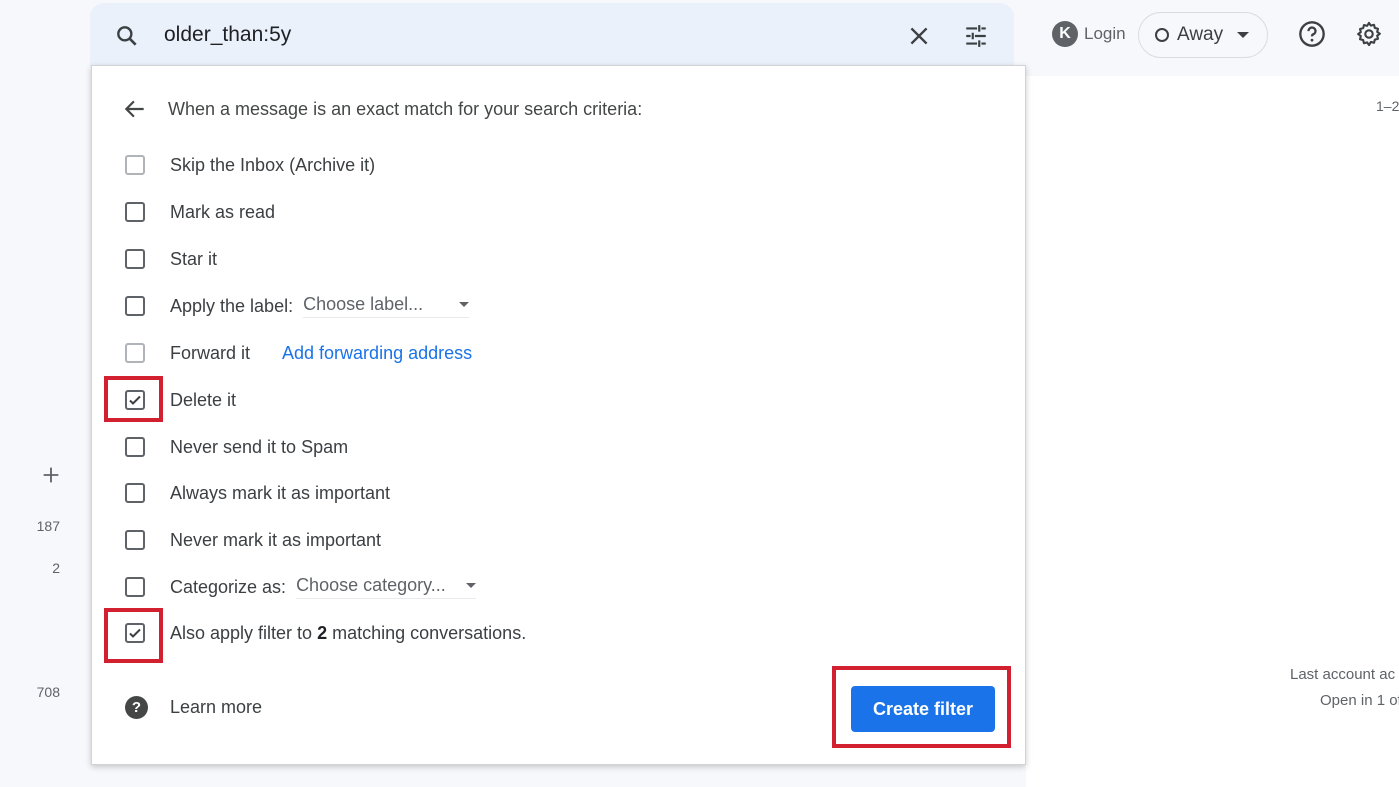 This screenshot has height=787, width=1399. Describe the element at coordinates (427, 632) in the screenshot. I see `label-suffix: matching conversations.` at that location.